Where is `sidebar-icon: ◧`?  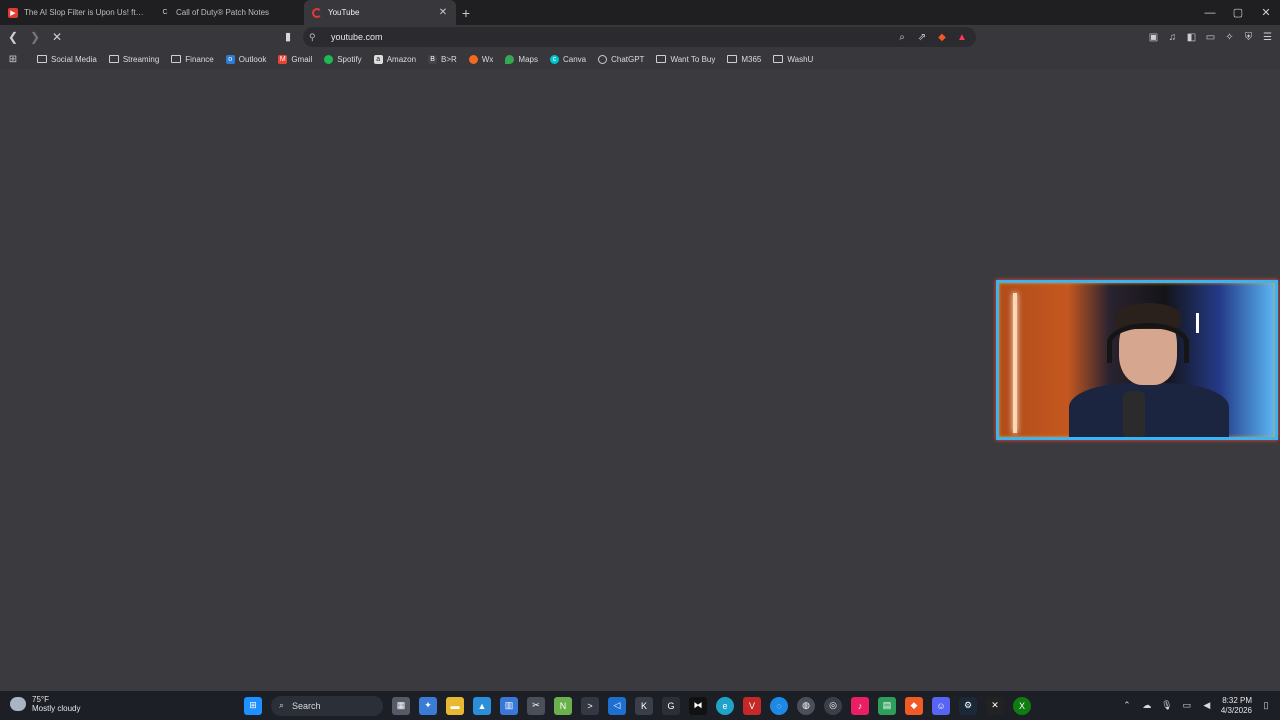
sidebar-icon: ◧ is located at coordinates (1191, 37).